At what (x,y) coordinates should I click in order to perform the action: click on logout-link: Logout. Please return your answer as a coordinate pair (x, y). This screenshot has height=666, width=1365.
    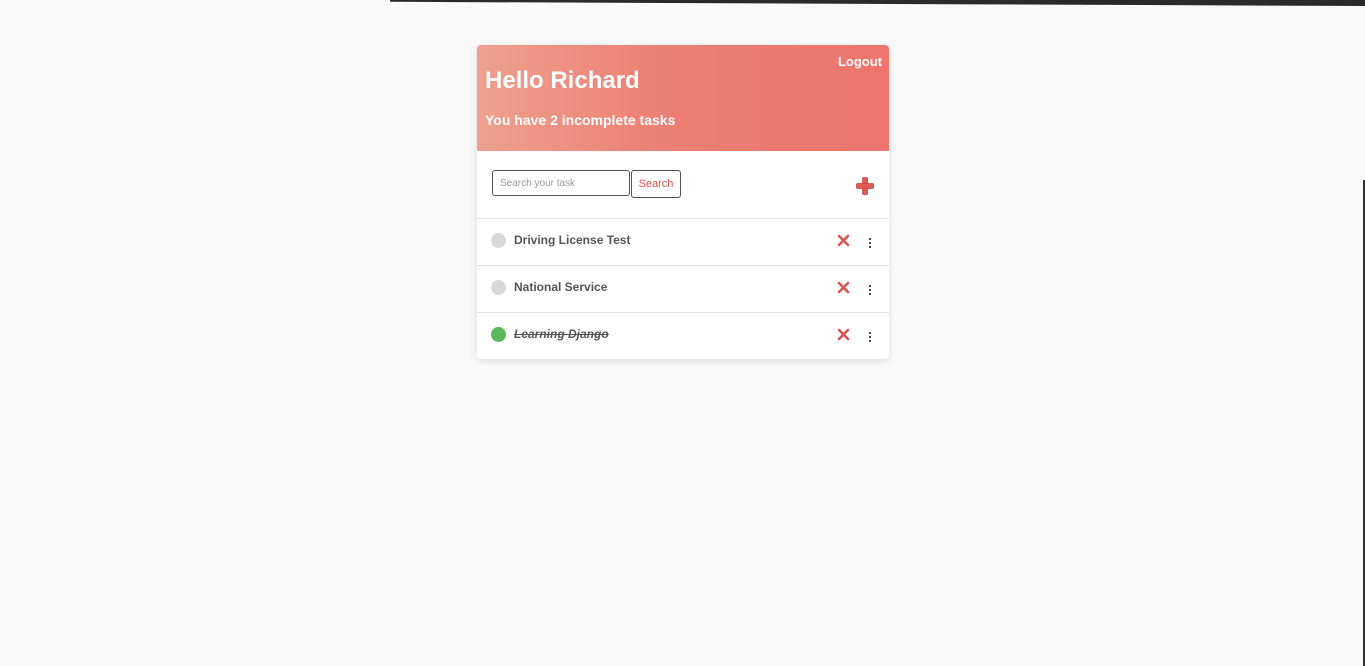
    Looking at the image, I should click on (860, 61).